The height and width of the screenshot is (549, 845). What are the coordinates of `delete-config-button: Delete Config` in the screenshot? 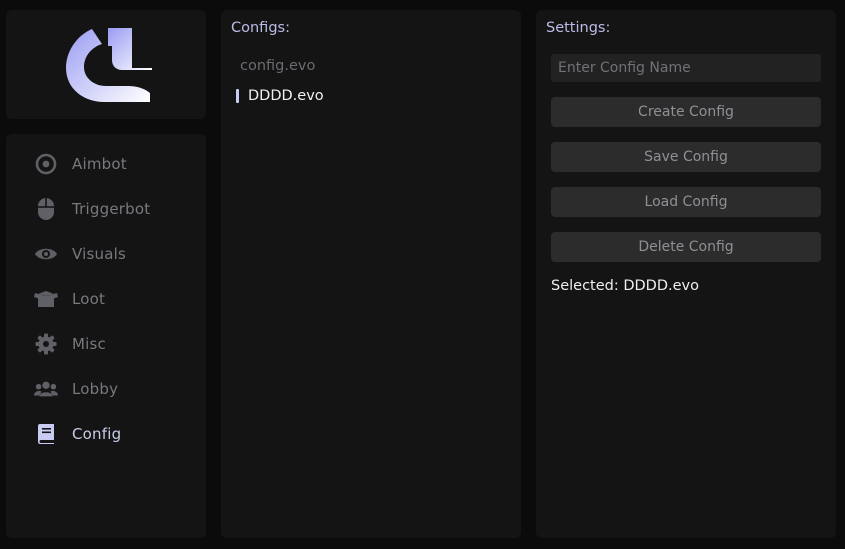 It's located at (686, 247).